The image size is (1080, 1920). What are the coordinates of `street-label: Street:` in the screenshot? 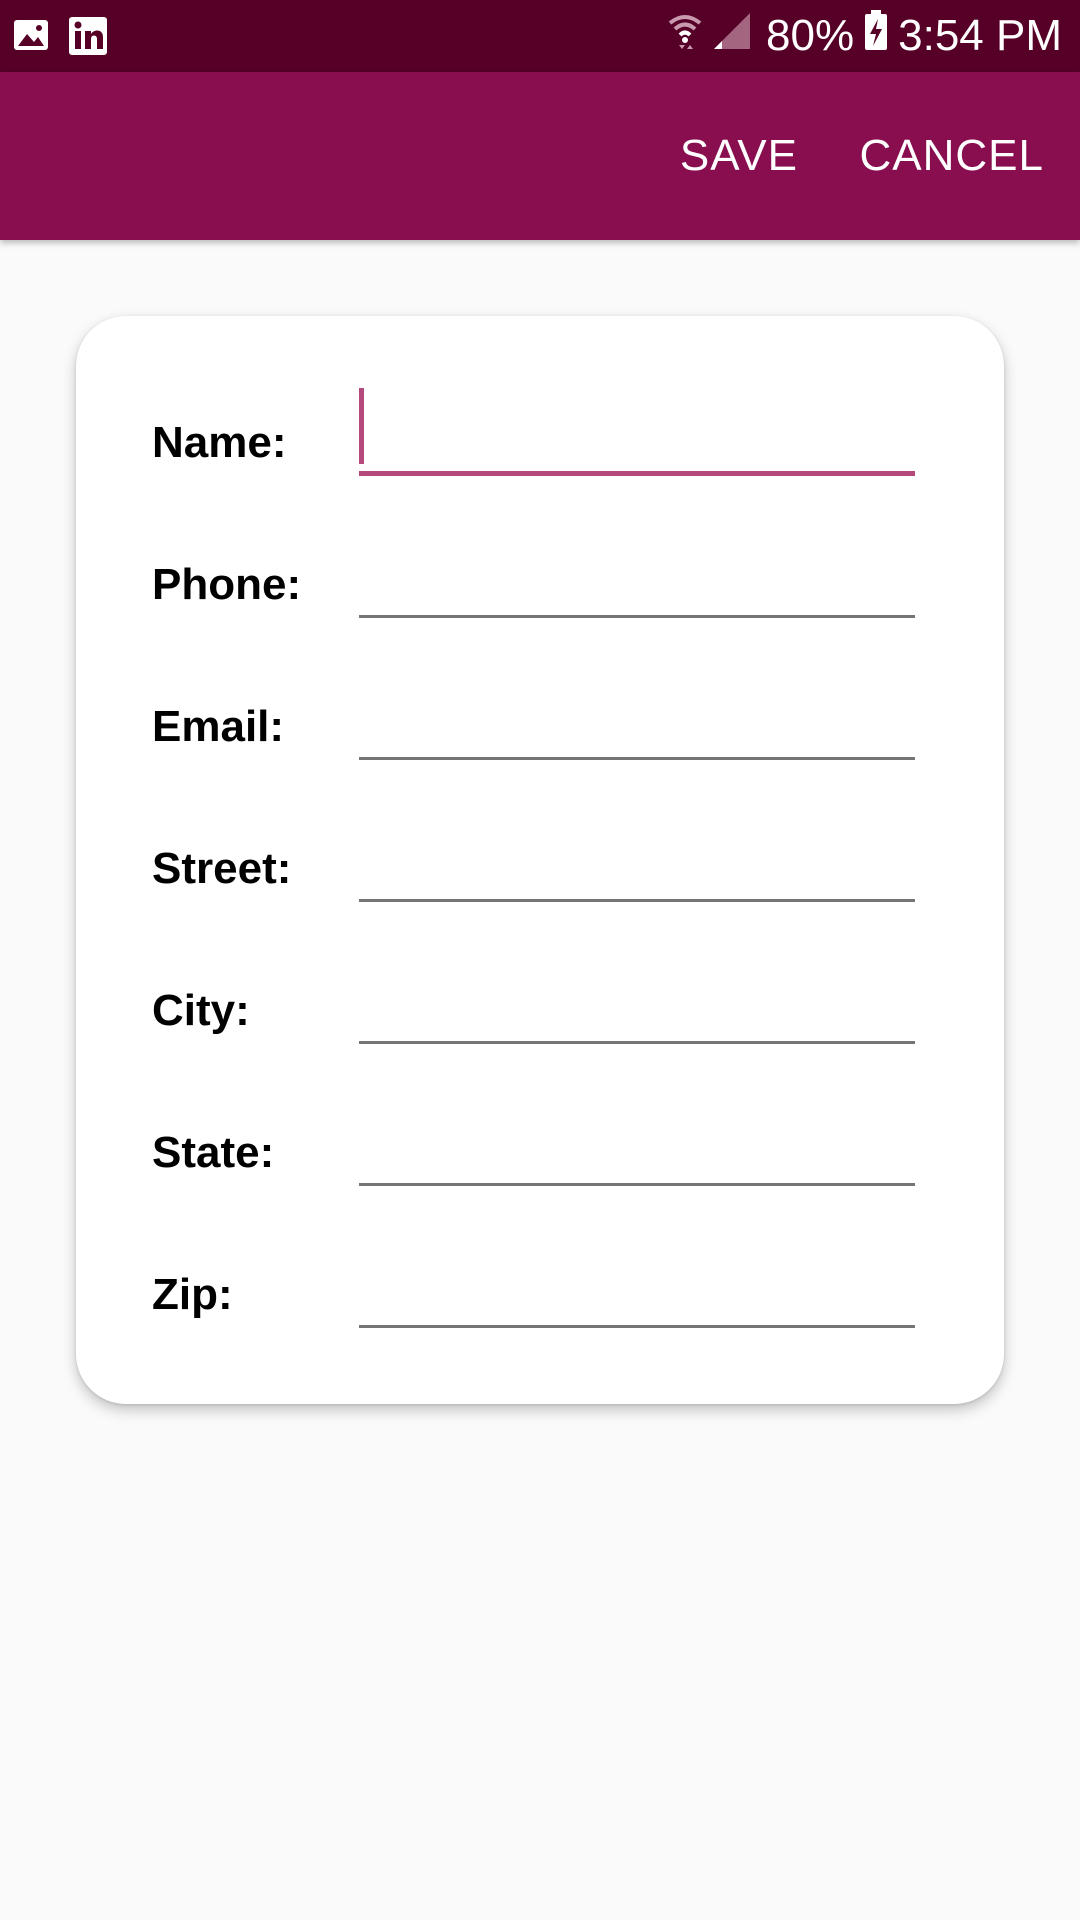 It's located at (222, 868).